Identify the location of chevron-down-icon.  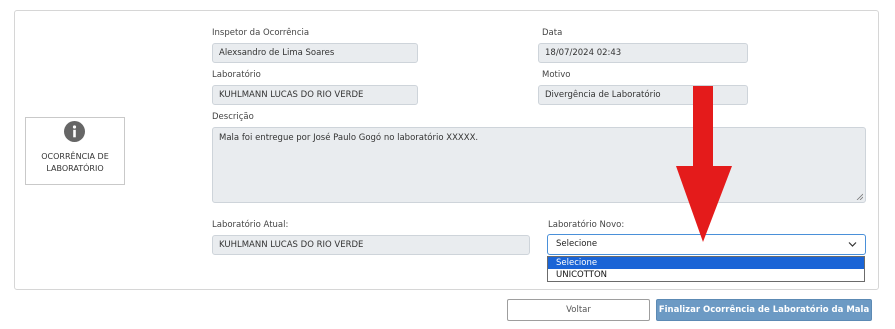
(852, 244).